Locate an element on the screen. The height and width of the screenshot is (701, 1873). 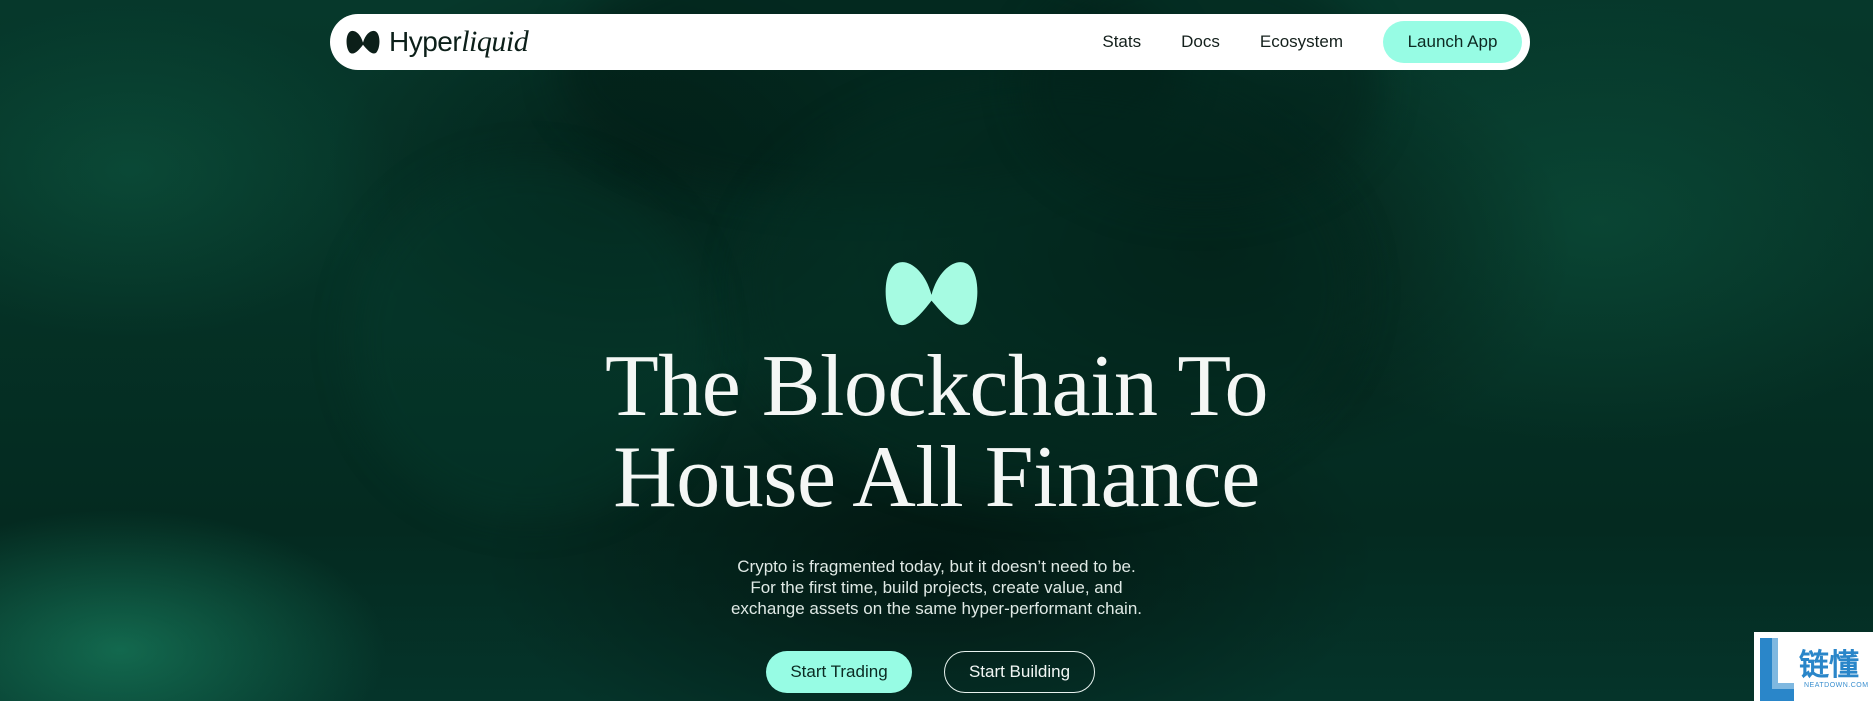
watermark-l-icon is located at coordinates (1777, 669).